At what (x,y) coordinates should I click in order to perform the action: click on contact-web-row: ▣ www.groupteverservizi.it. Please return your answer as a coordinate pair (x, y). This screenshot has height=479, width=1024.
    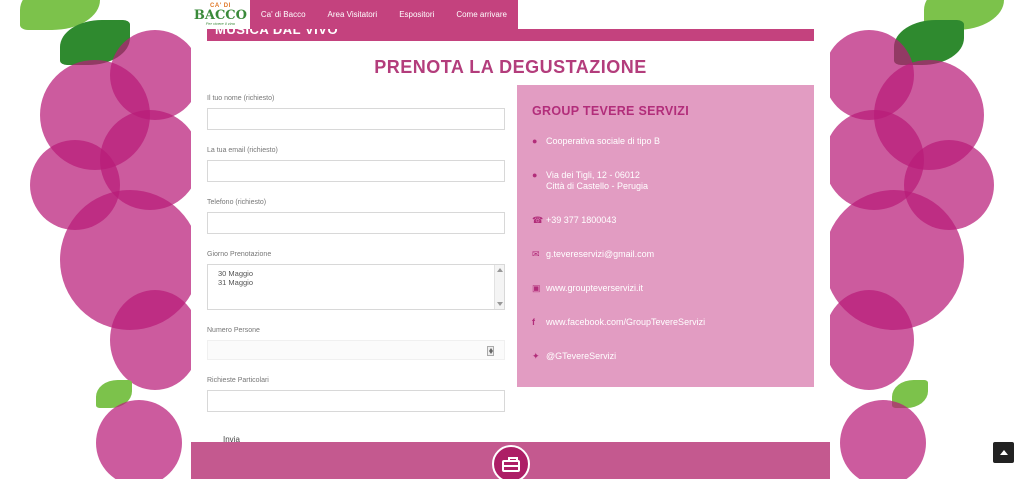
    Looking at the image, I should click on (665, 288).